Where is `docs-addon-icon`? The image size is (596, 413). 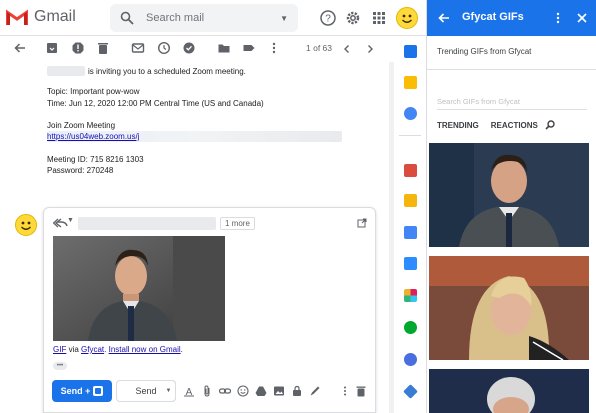 docs-addon-icon is located at coordinates (410, 232).